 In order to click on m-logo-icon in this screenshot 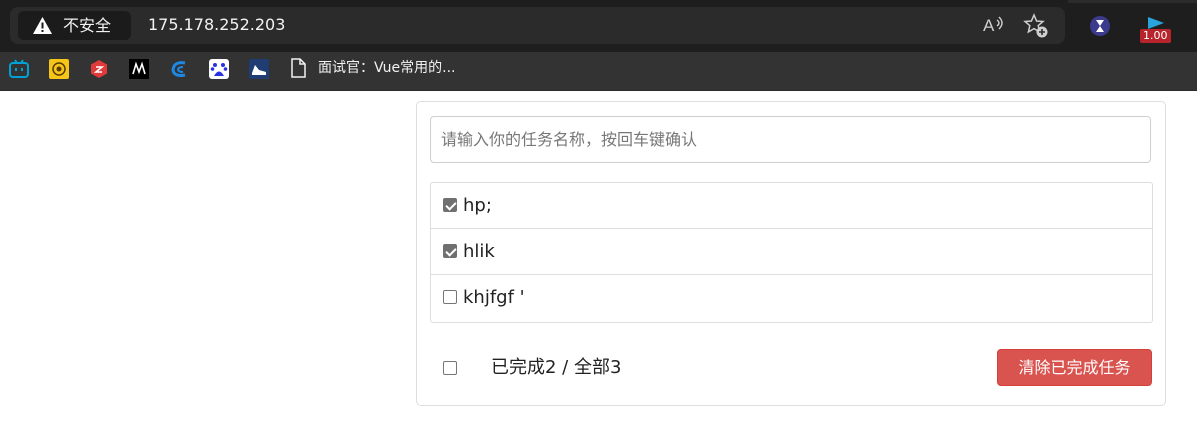, I will do `click(139, 69)`.